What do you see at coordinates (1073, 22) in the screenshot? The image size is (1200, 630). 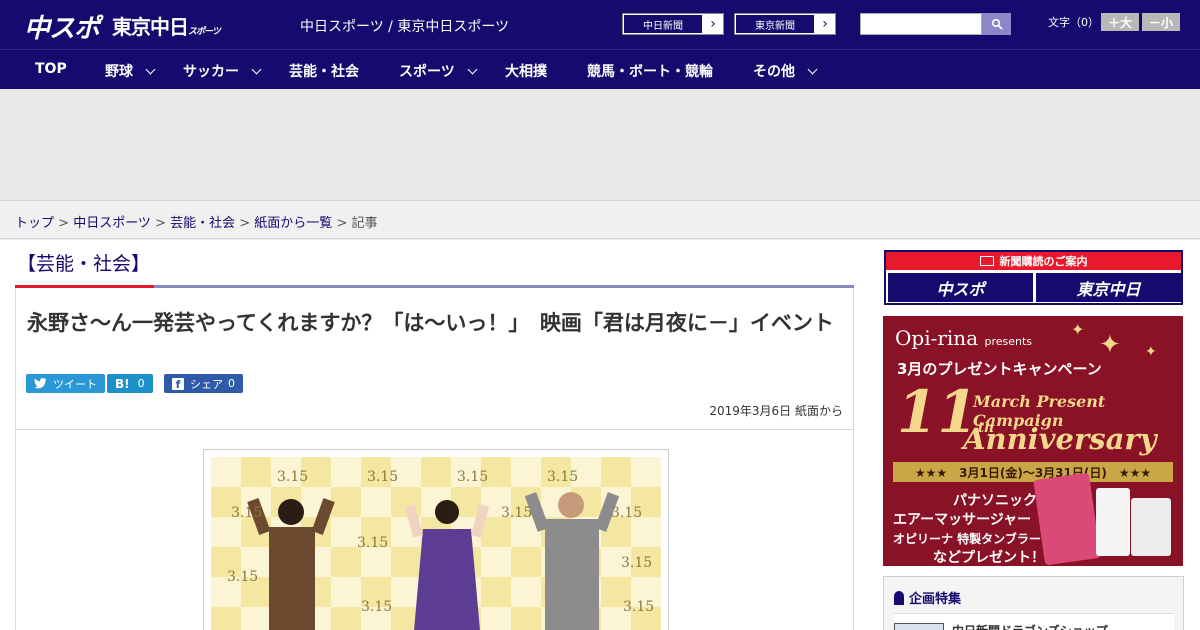 I see `font-size-label: 文字（0）` at bounding box center [1073, 22].